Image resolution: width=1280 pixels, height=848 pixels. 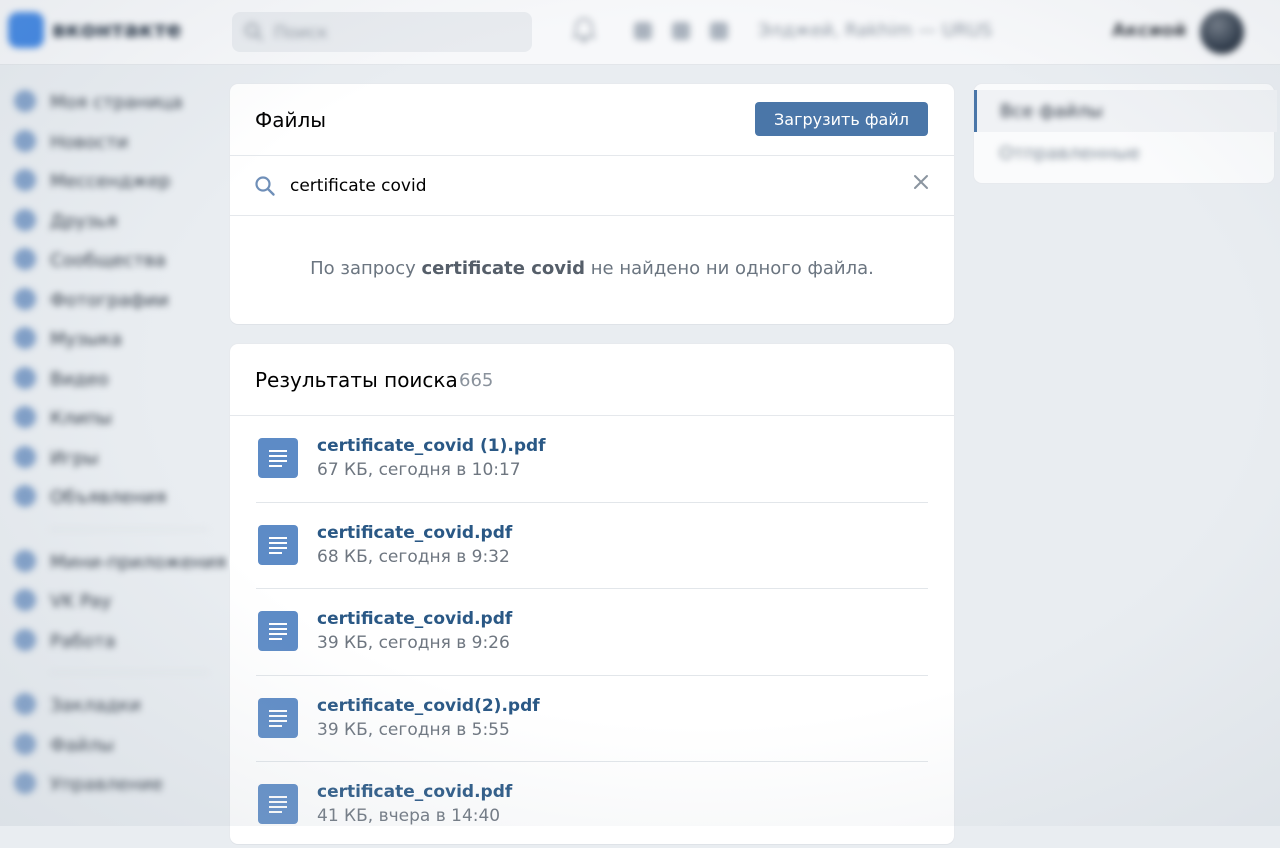 I want to click on work-icon, so click(x=25, y=639).